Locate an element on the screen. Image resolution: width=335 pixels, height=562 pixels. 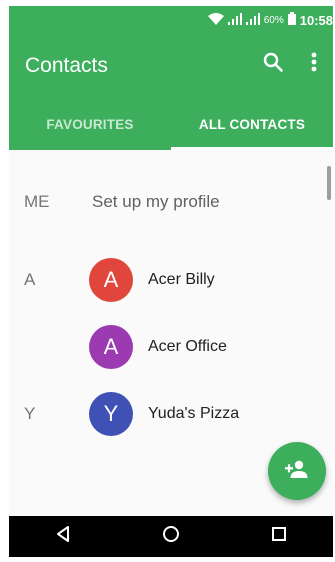
contact-name: Acer Billy is located at coordinates (181, 279).